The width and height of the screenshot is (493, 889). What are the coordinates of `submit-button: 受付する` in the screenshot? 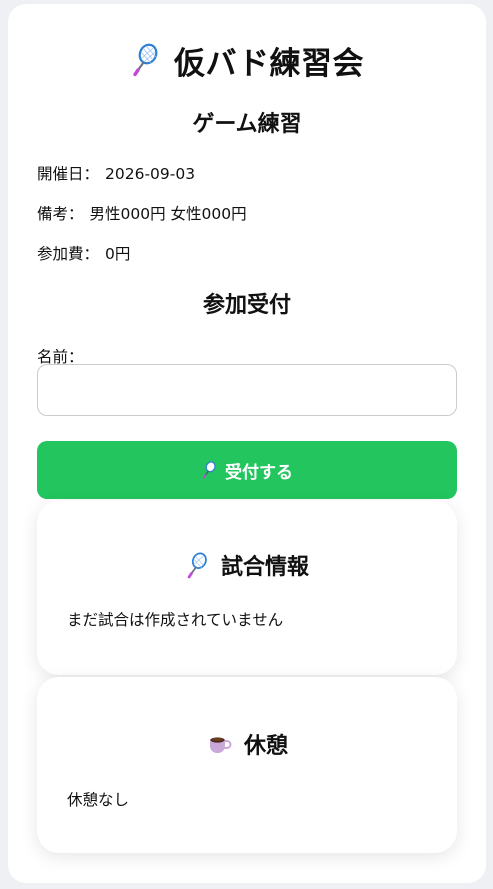 It's located at (247, 470).